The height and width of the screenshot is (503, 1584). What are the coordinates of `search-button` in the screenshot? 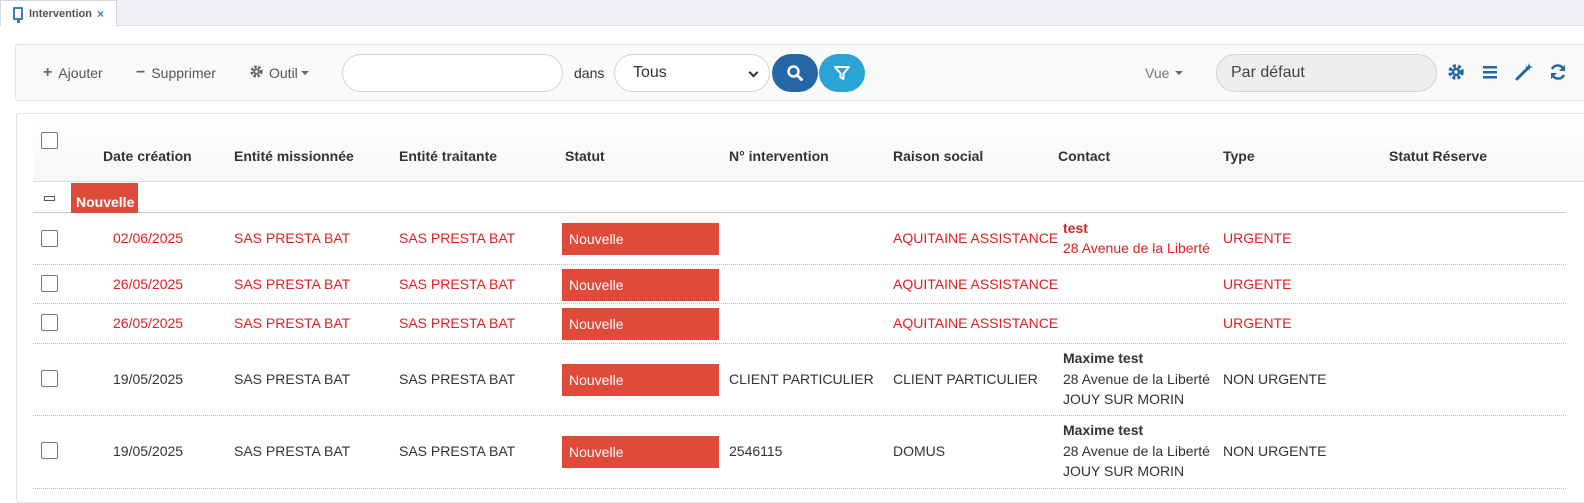 It's located at (795, 73).